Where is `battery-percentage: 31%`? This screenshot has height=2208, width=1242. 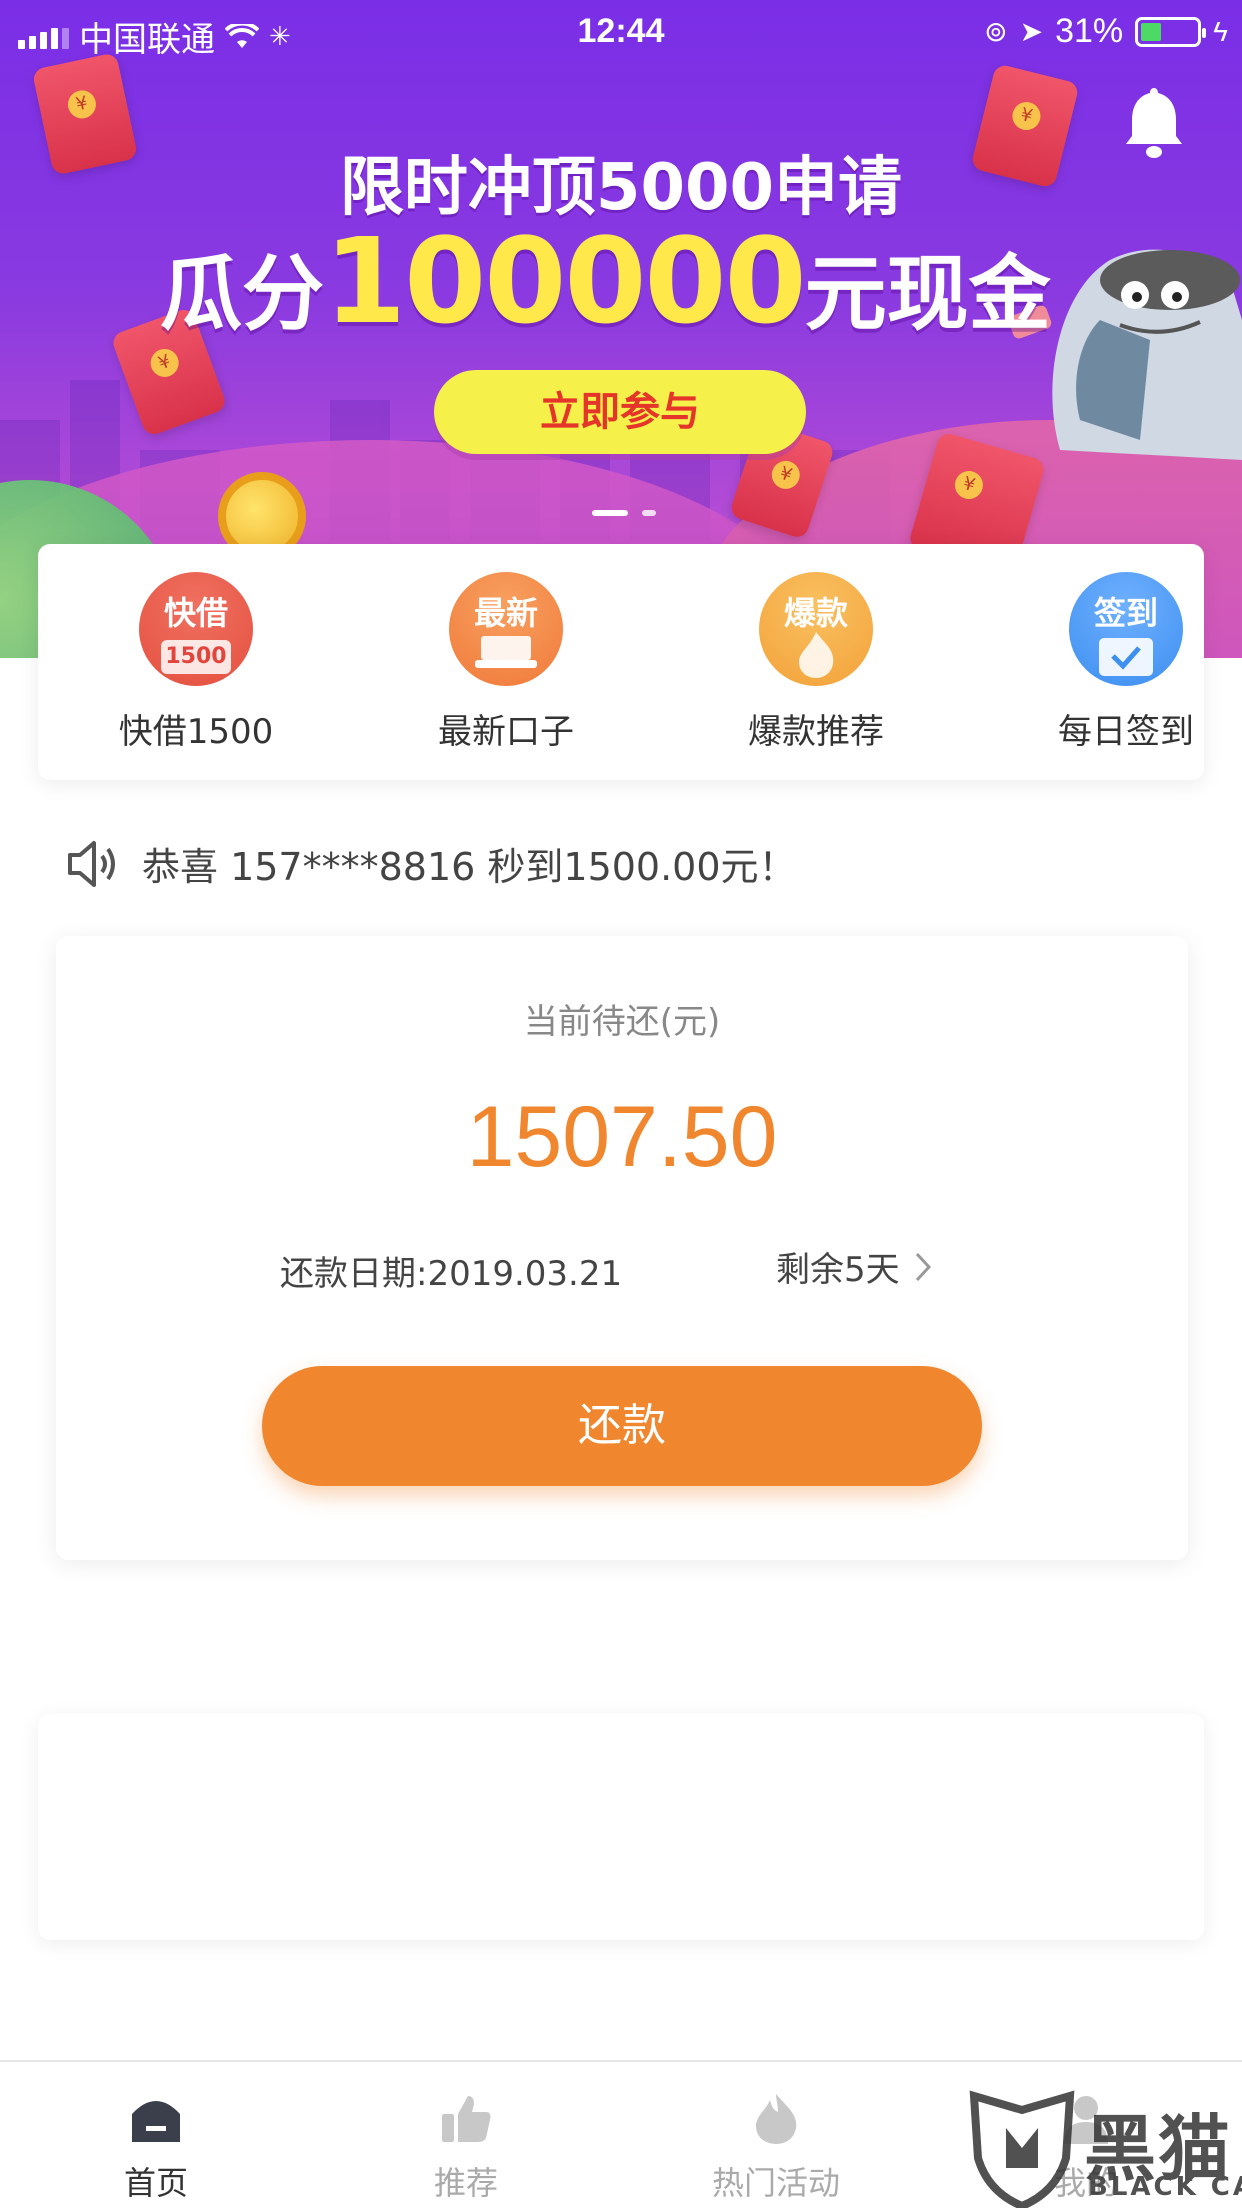
battery-percentage: 31% is located at coordinates (1089, 31).